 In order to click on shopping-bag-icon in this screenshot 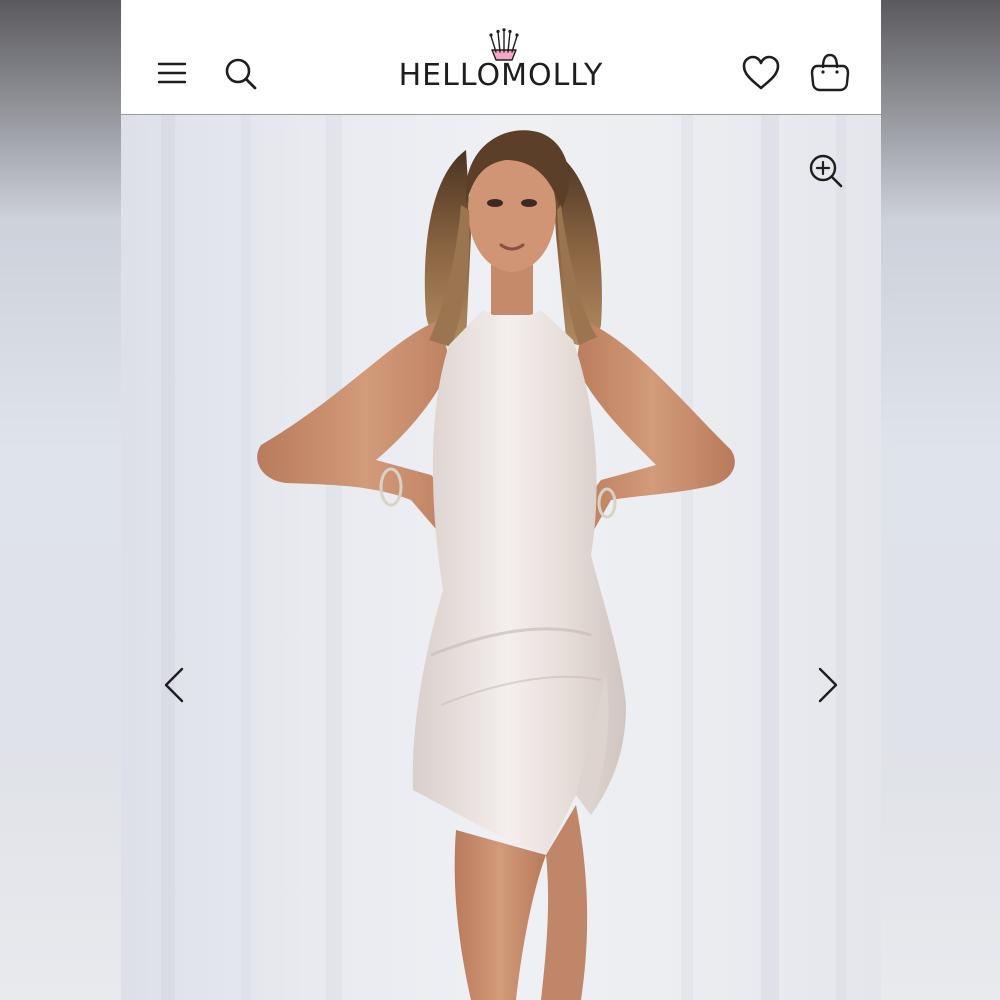, I will do `click(830, 72)`.